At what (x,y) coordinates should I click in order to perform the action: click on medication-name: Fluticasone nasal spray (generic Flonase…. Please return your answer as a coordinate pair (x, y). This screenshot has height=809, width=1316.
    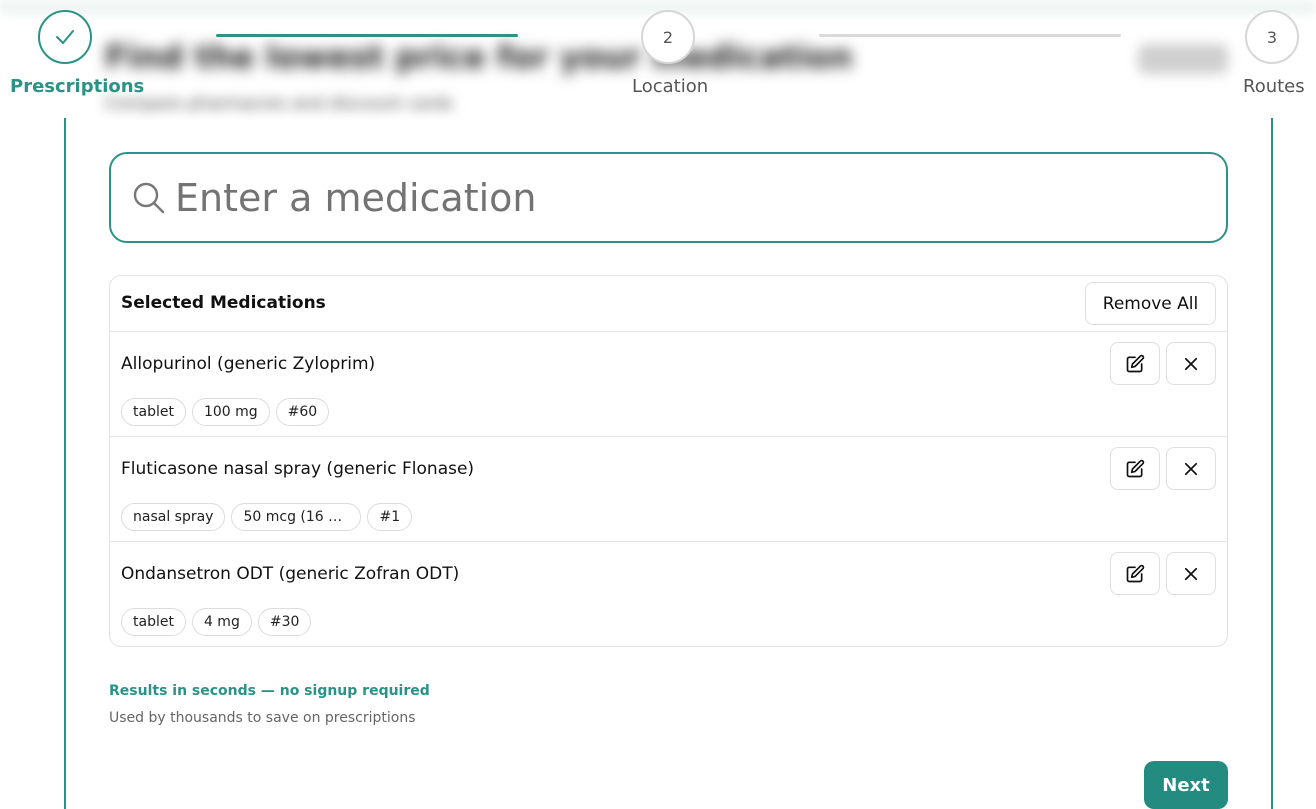
    Looking at the image, I should click on (298, 469).